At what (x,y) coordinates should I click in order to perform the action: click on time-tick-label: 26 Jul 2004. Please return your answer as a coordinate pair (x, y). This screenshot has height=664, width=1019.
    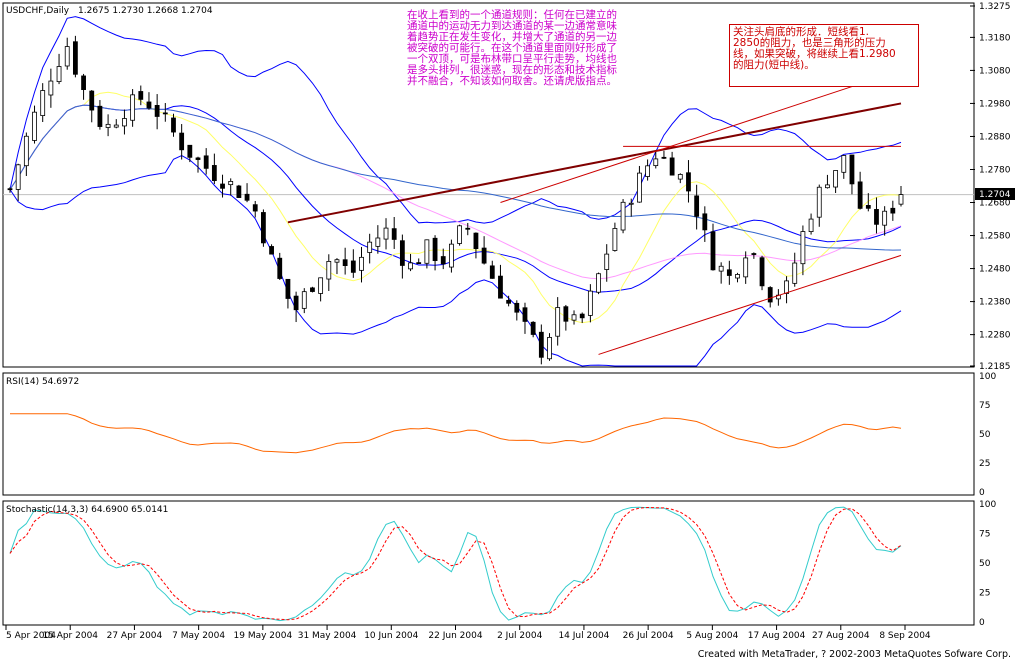
    Looking at the image, I should click on (648, 636).